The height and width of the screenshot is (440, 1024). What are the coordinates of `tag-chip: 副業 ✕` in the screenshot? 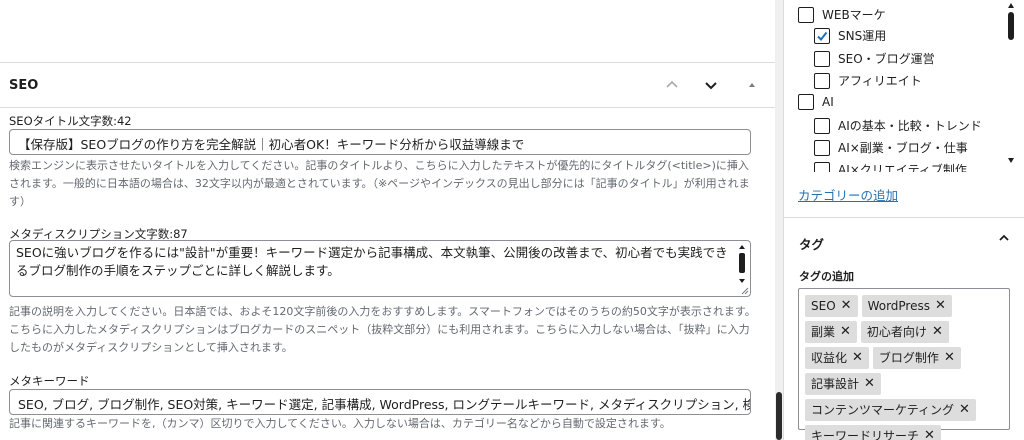 It's located at (831, 332).